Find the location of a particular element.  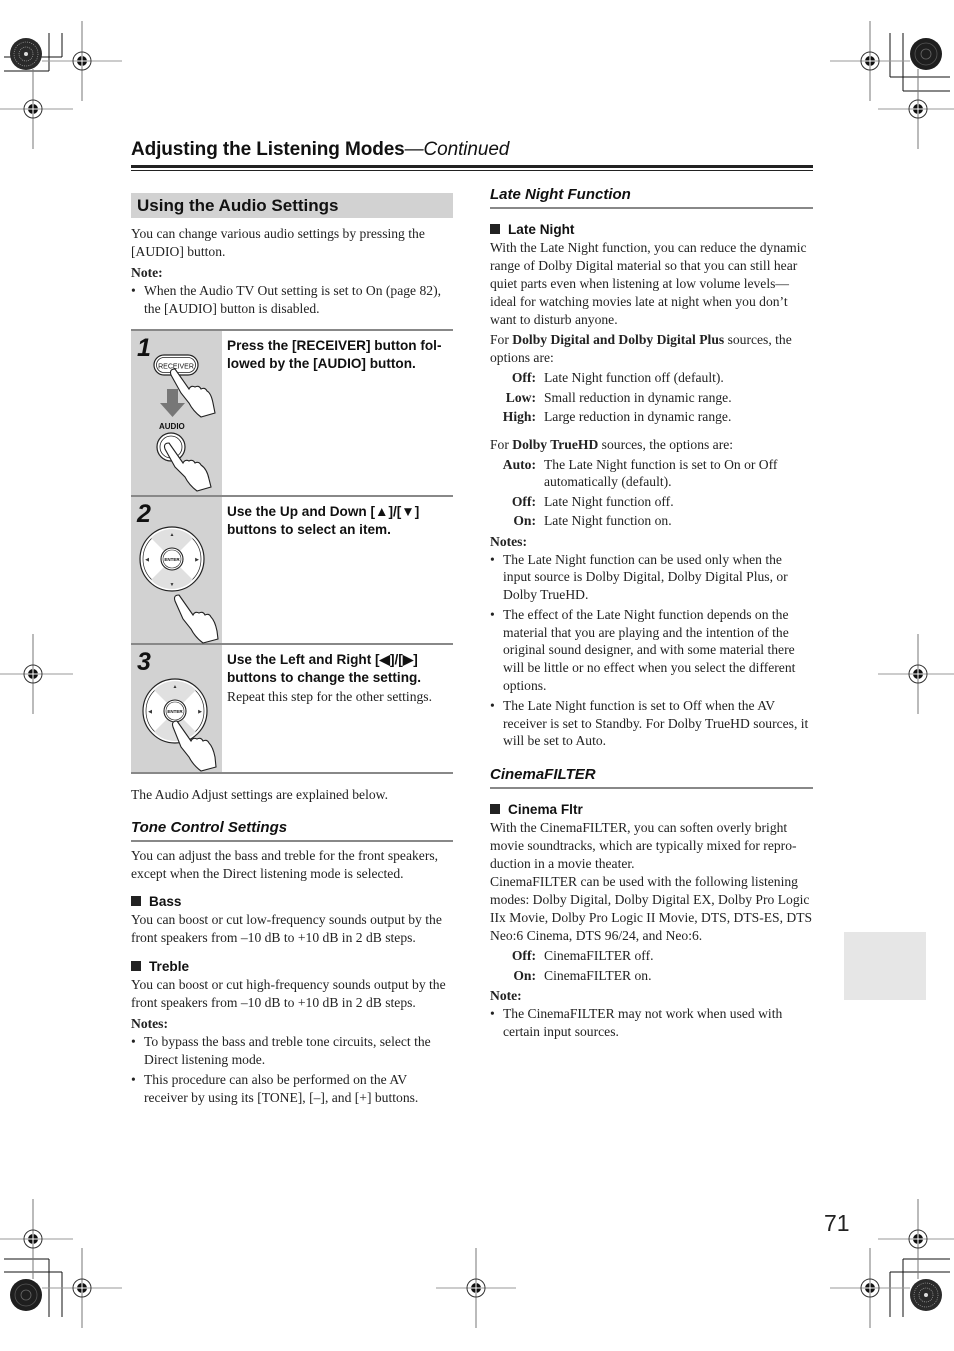

option-key: Low: is located at coordinates (520, 397).